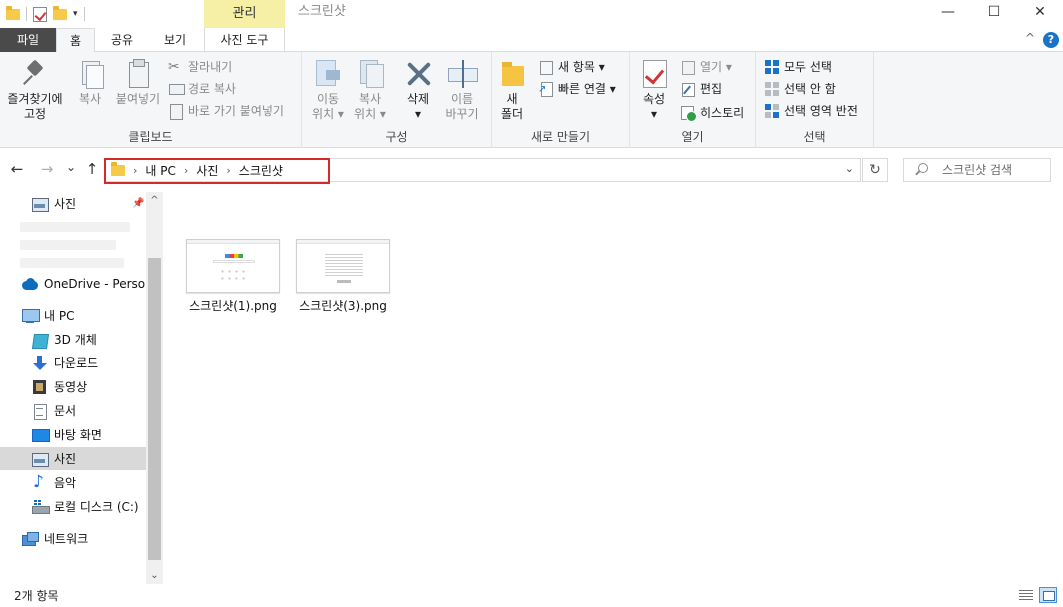 Image resolution: width=1063 pixels, height=607 pixels. Describe the element at coordinates (75, 340) in the screenshot. I see `nav-item-label: 3D 개체` at that location.